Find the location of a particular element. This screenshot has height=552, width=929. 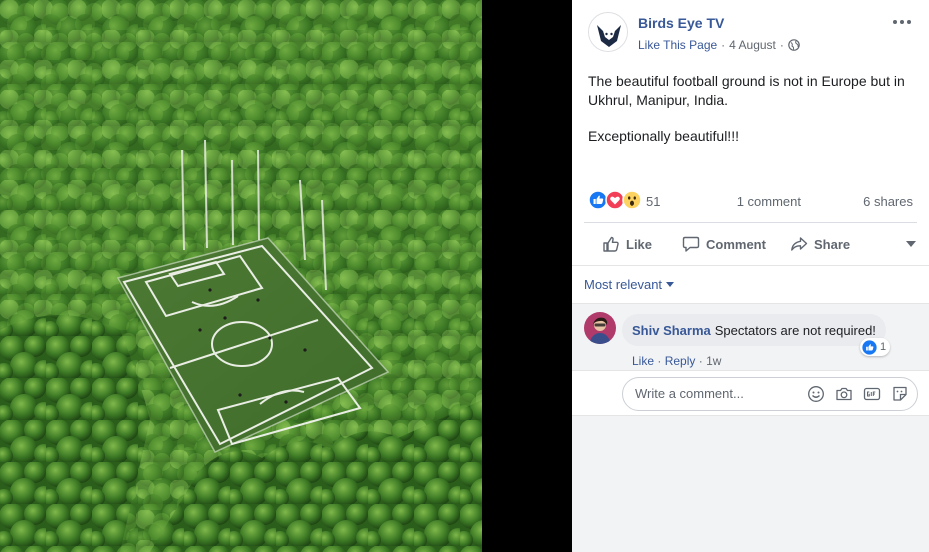

share-button: Share is located at coordinates (820, 244).